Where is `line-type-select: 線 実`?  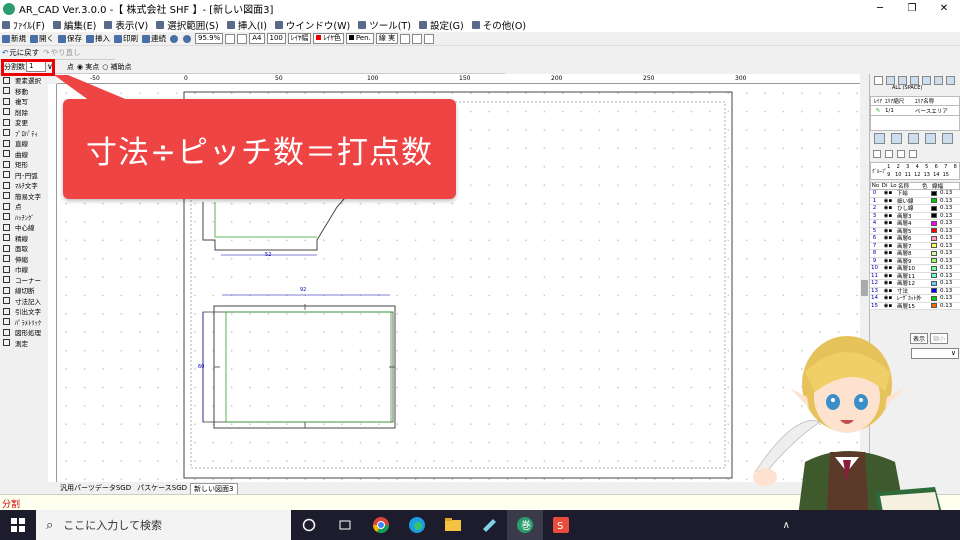 line-type-select: 線 実 is located at coordinates (387, 38).